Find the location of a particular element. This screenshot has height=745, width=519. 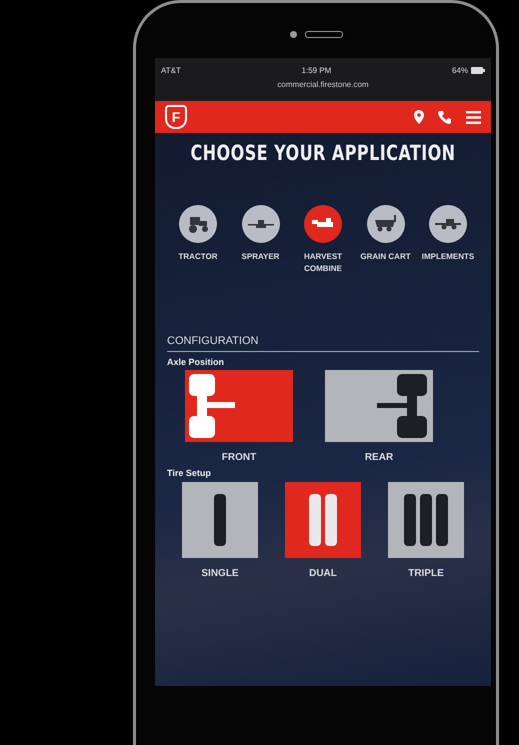

tractor-icon is located at coordinates (198, 224).